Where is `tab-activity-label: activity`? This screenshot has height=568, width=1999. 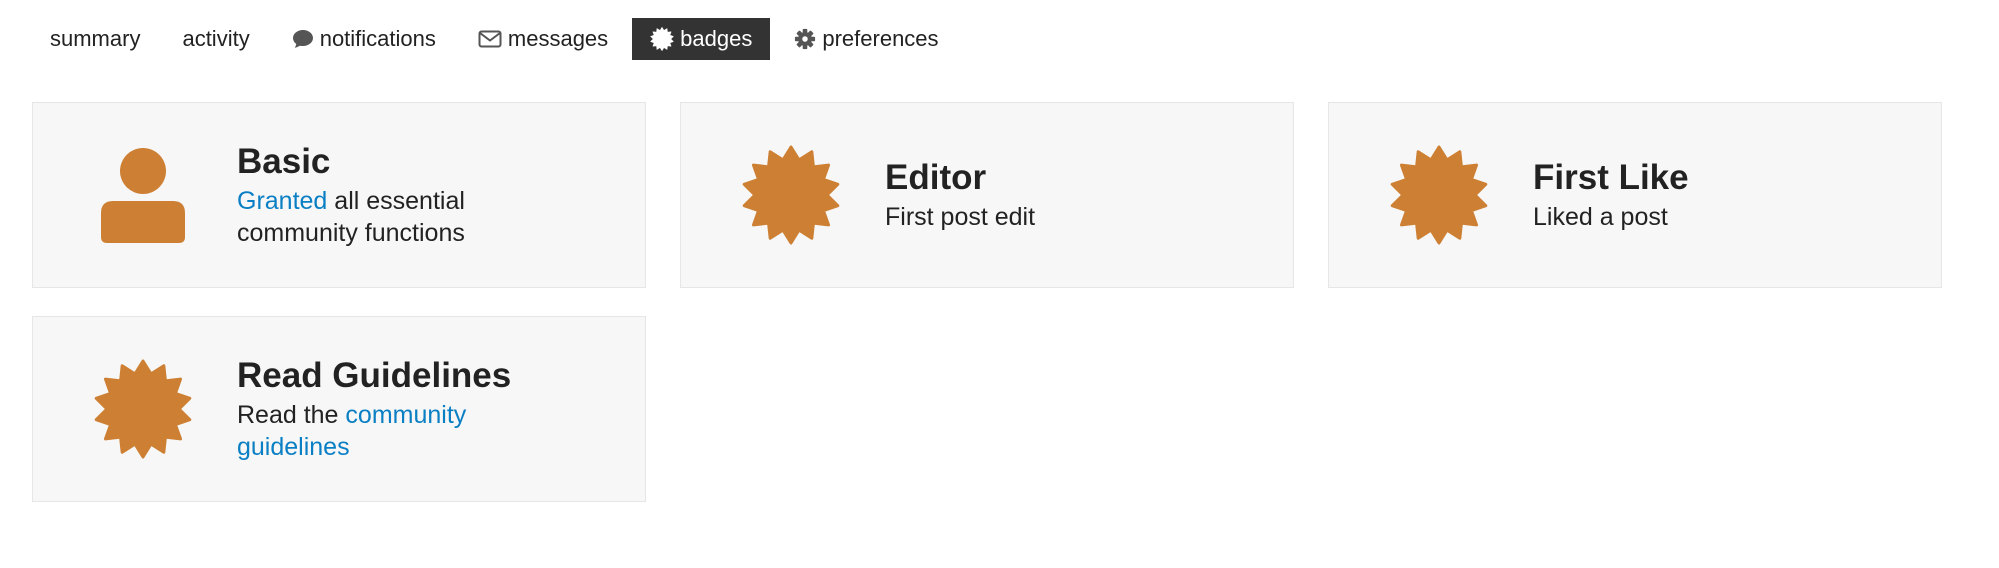
tab-activity-label: activity is located at coordinates (216, 38).